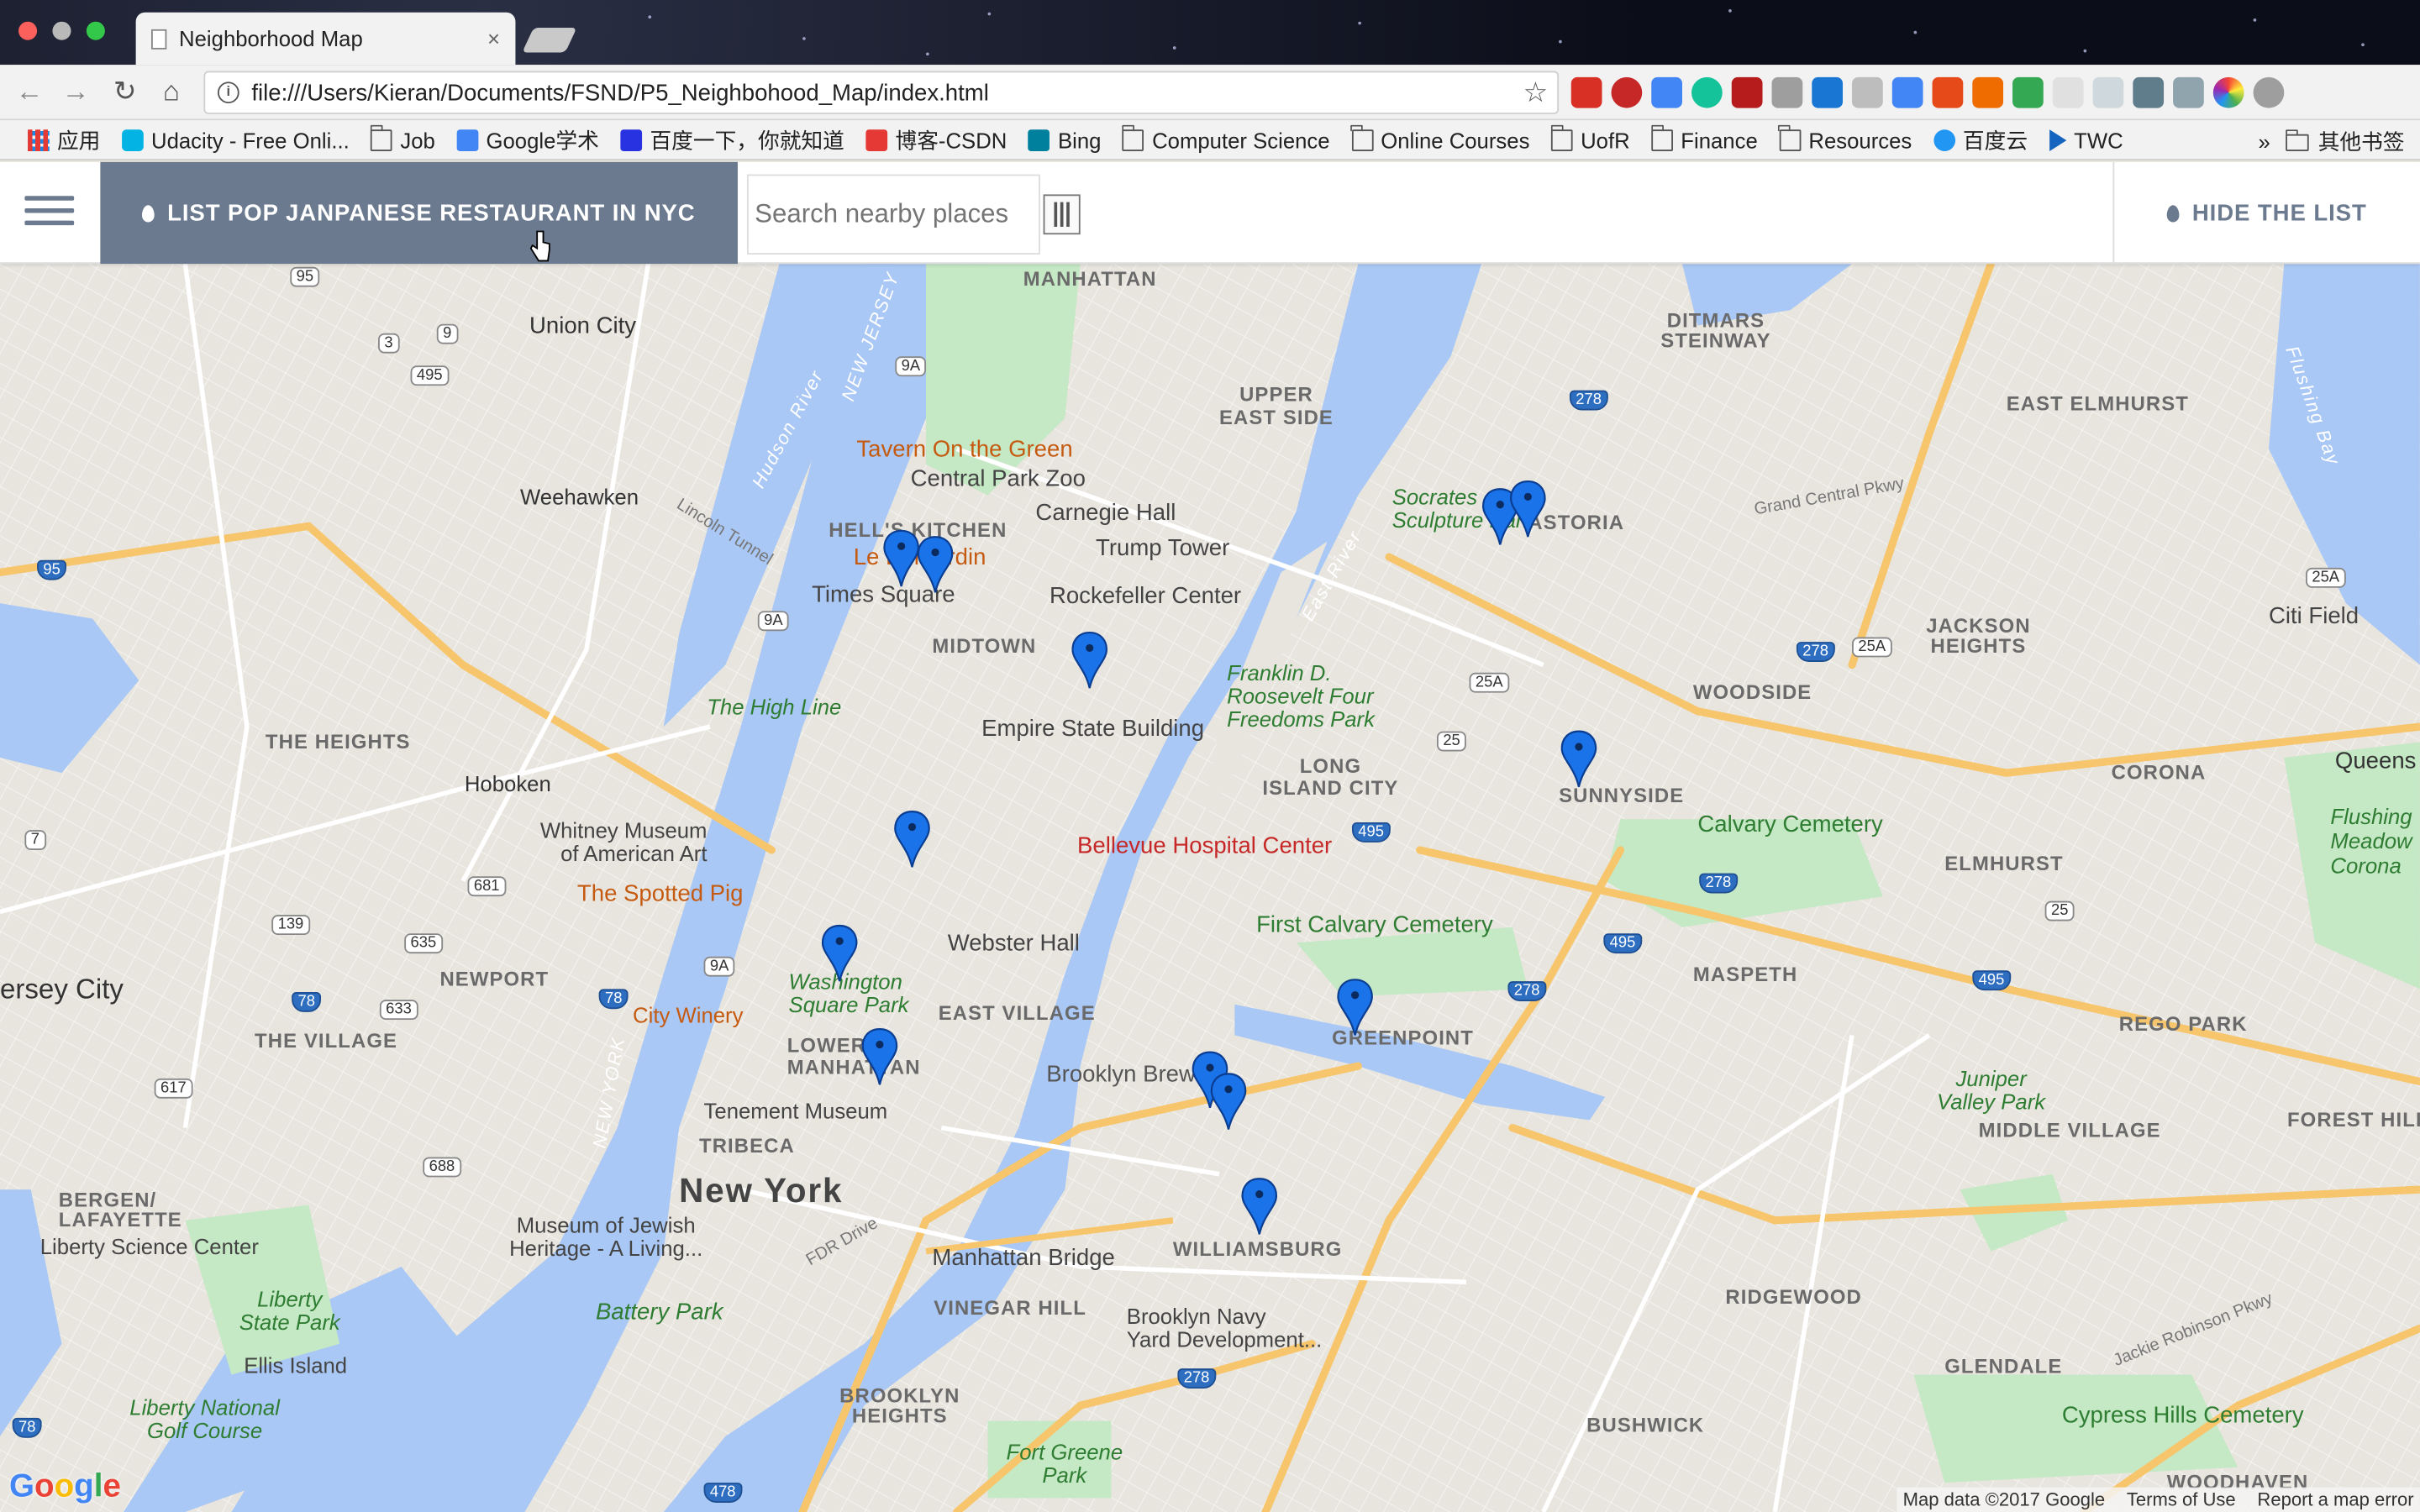 The width and height of the screenshot is (2420, 1512). Describe the element at coordinates (1704, 137) in the screenshot. I see `bookmark-finance: Finance` at that location.